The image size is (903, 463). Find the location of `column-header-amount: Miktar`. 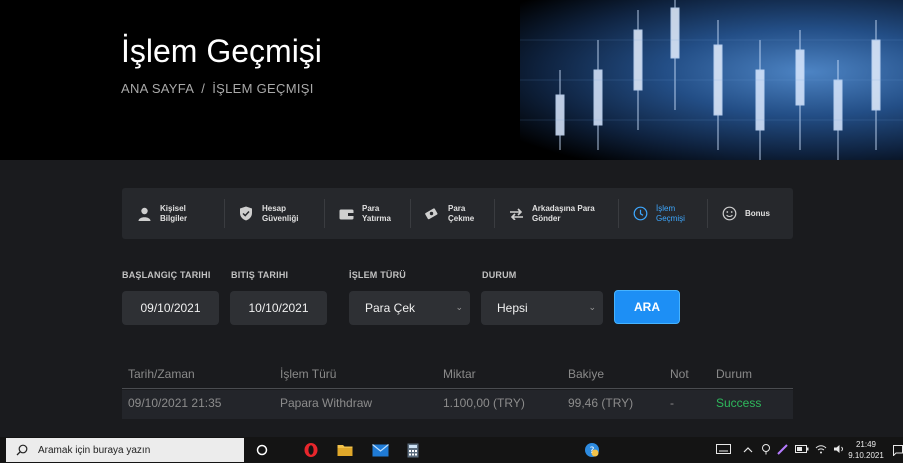

column-header-amount: Miktar is located at coordinates (459, 374).